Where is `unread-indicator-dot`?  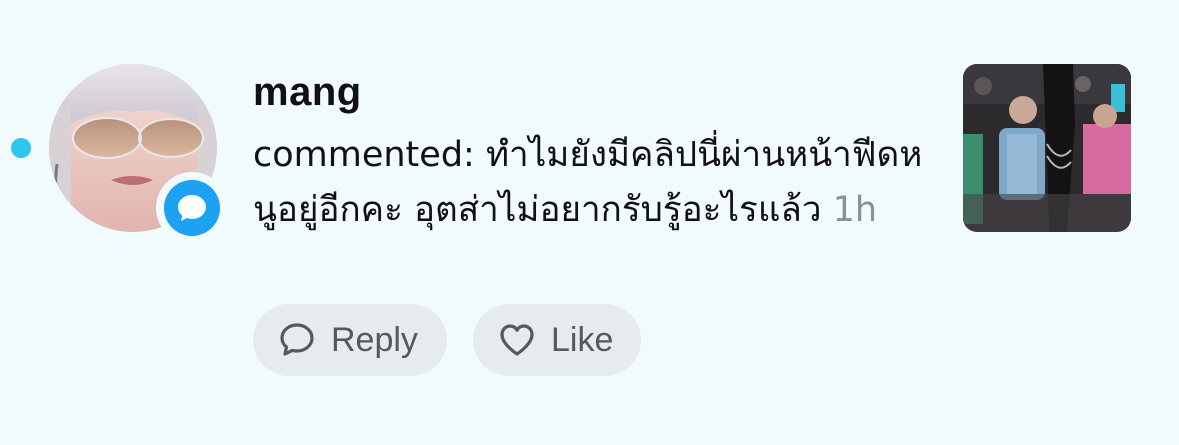
unread-indicator-dot is located at coordinates (21, 148).